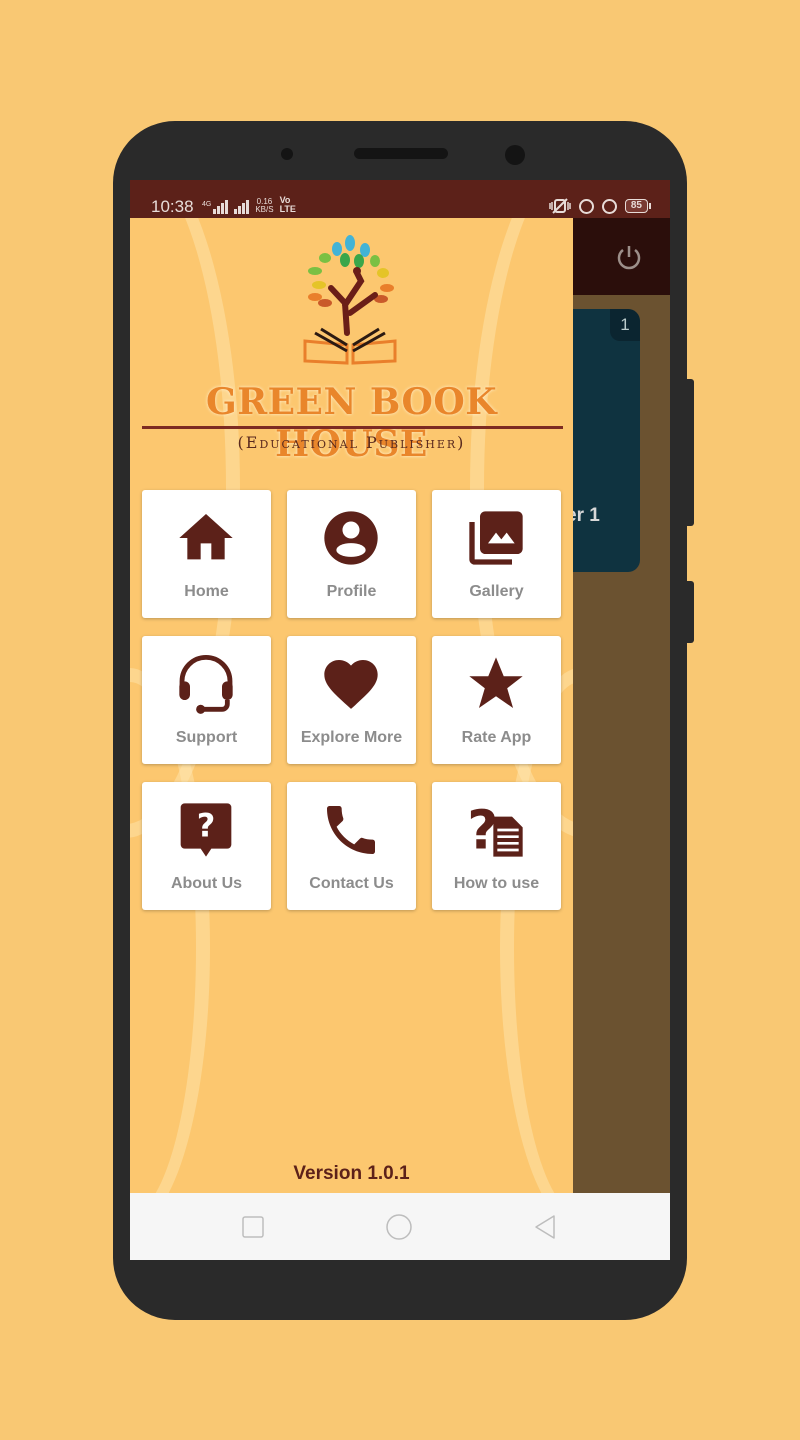 The height and width of the screenshot is (1440, 800). I want to click on menu-label: How to use, so click(496, 883).